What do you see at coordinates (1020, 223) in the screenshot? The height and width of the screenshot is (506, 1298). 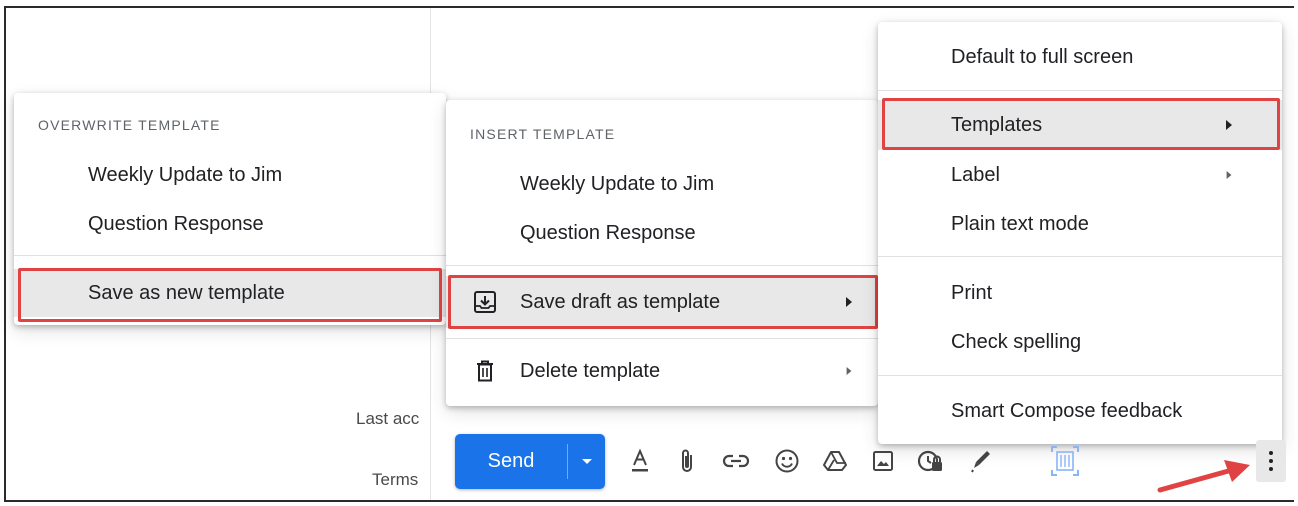 I see `plain-text-mode-label: Plain text mode` at bounding box center [1020, 223].